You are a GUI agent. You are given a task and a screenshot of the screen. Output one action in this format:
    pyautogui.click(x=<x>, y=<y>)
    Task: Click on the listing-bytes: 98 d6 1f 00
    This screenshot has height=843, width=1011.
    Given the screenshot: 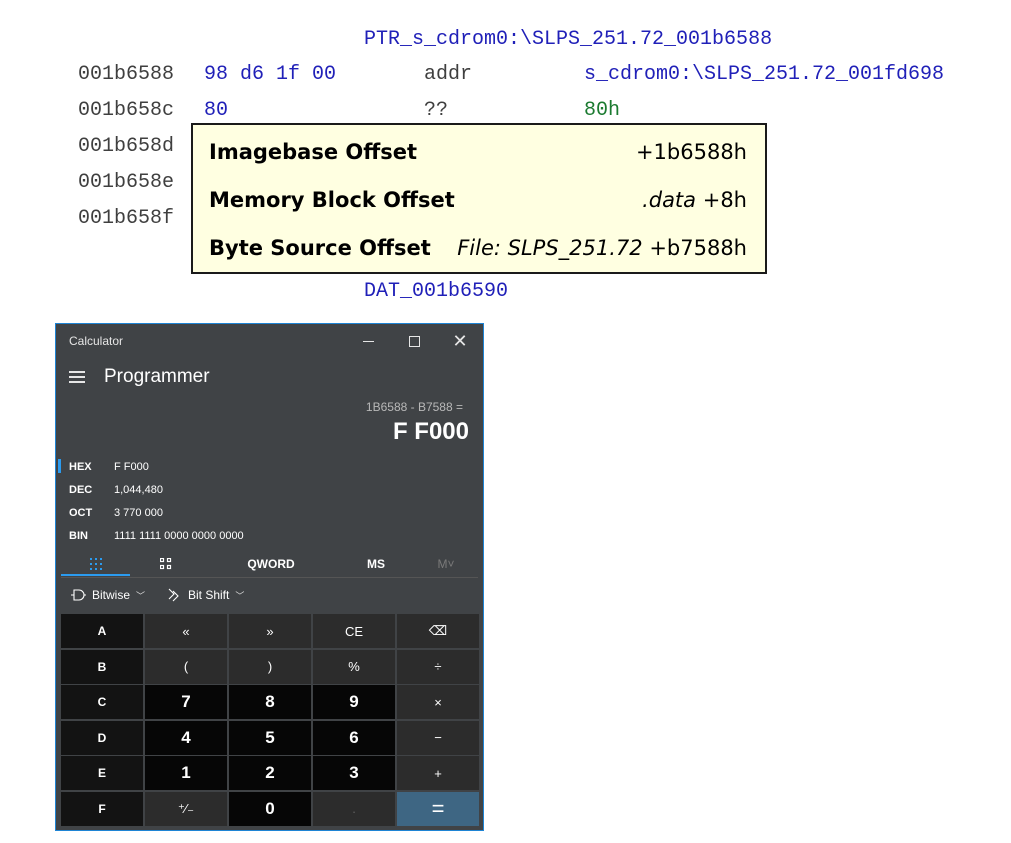 What is the action you would take?
    pyautogui.click(x=270, y=75)
    